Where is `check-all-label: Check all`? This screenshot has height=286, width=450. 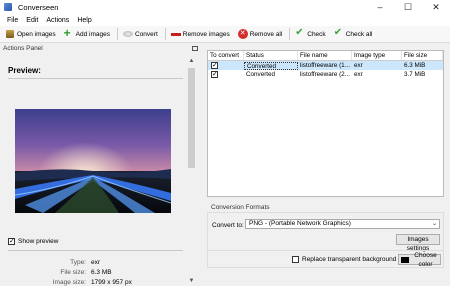 check-all-label: Check all is located at coordinates (359, 34).